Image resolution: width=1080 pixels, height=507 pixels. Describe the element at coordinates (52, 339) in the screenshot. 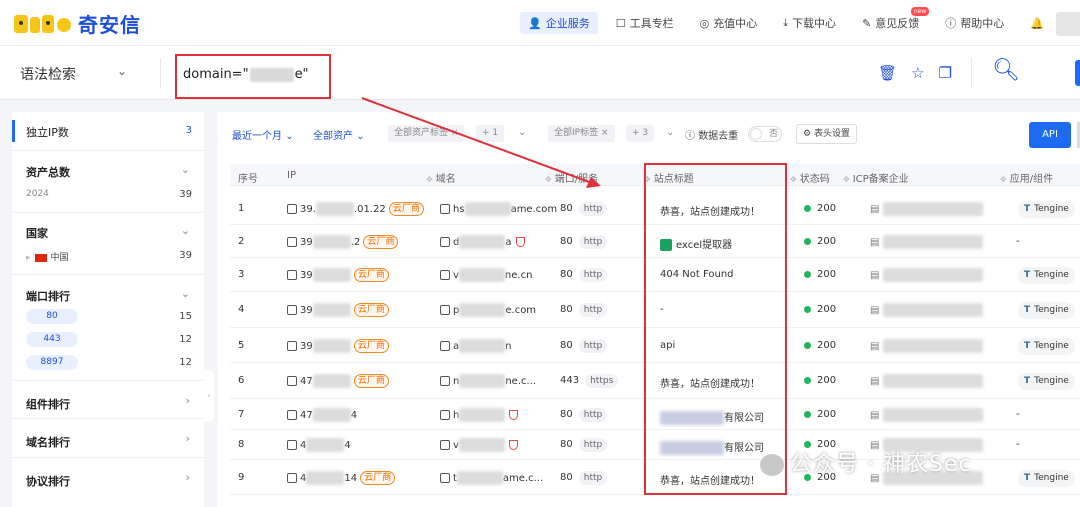

I see `port-pill: 443` at that location.